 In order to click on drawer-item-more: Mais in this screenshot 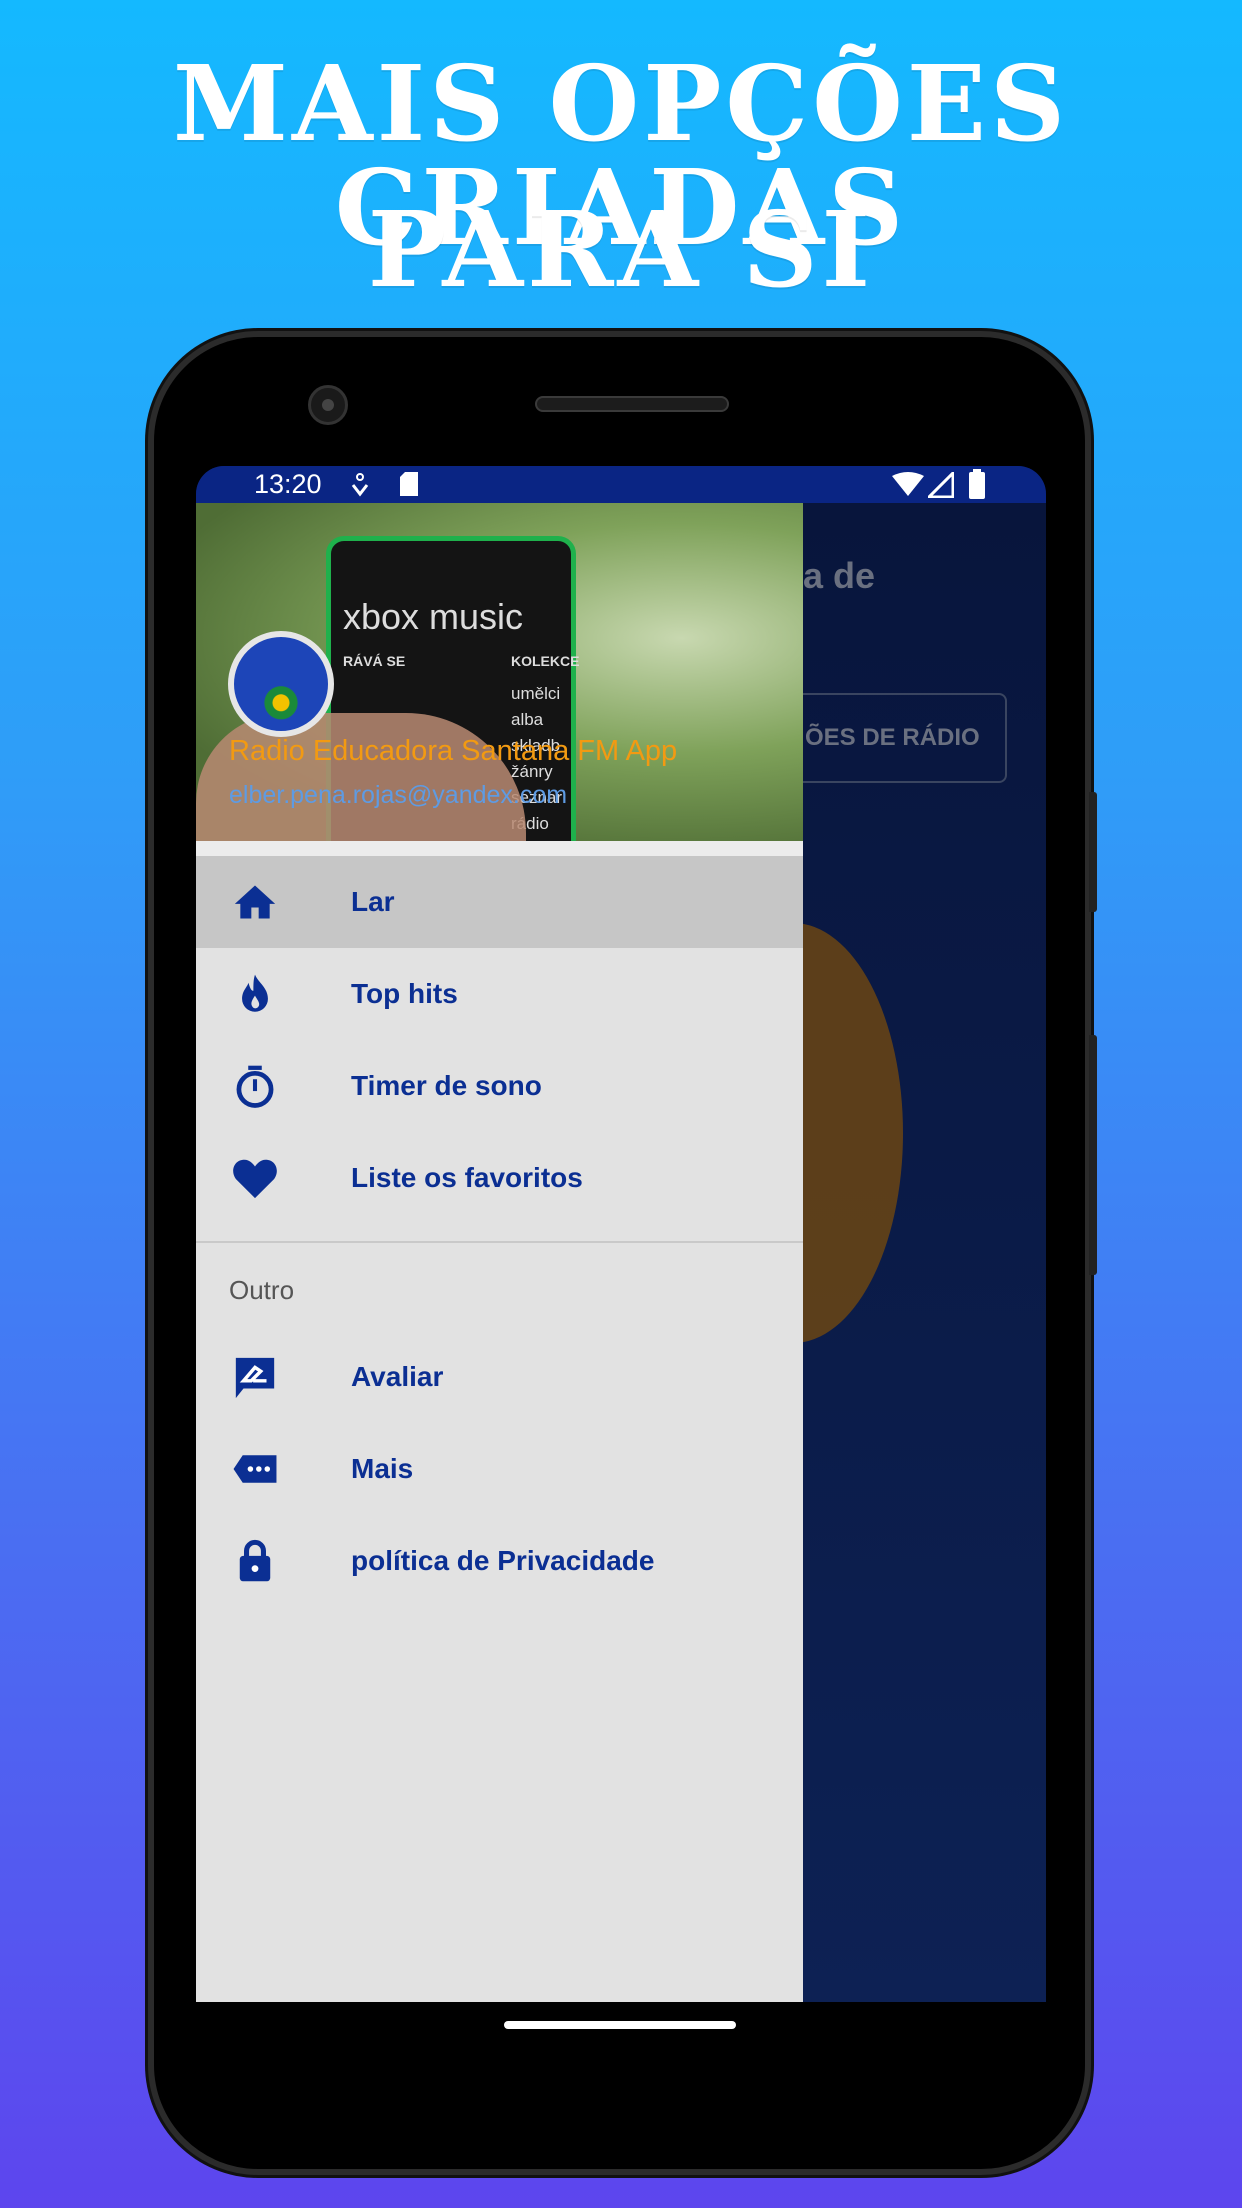, I will do `click(499, 1469)`.